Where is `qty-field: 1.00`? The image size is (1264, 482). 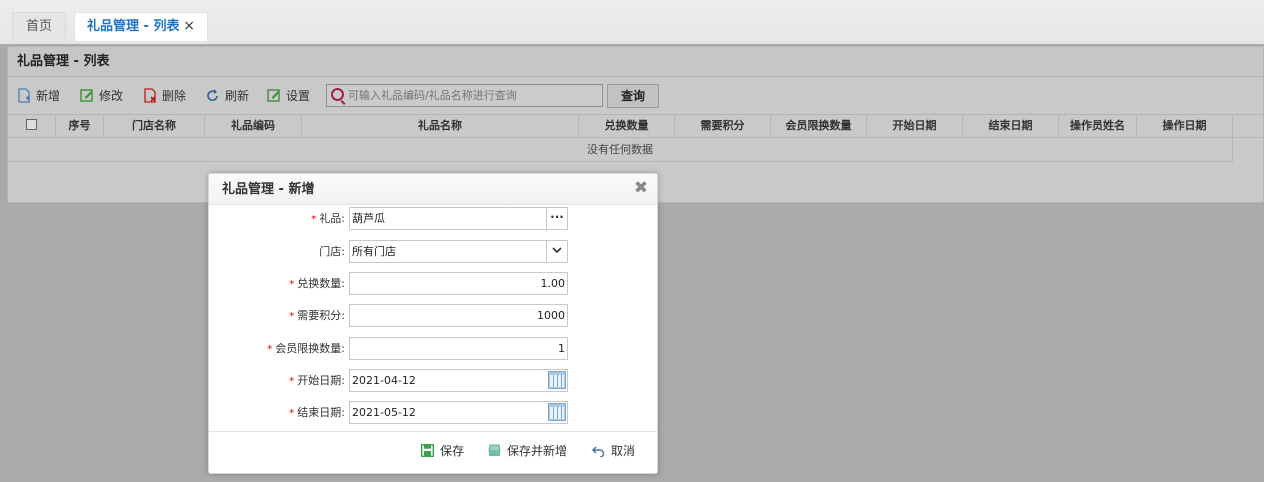
qty-field: 1.00 is located at coordinates (458, 283).